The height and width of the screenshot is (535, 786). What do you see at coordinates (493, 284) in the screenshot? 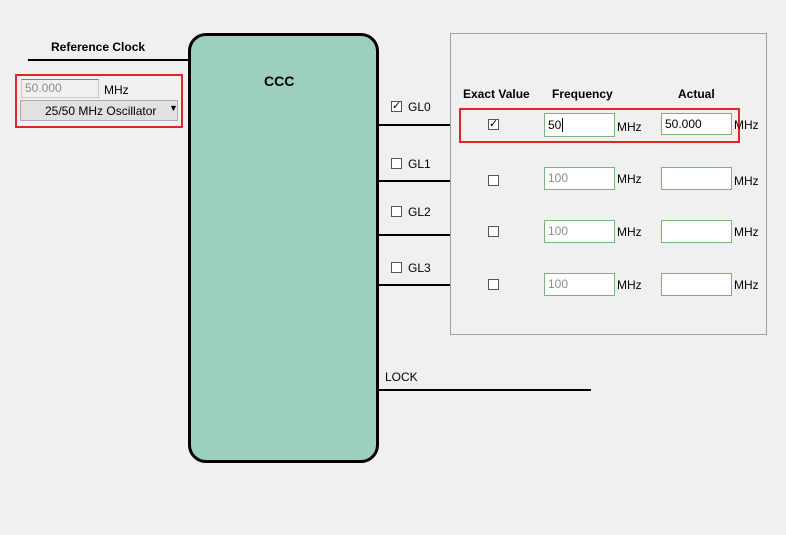
I see `gl3-exact-checkbox` at bounding box center [493, 284].